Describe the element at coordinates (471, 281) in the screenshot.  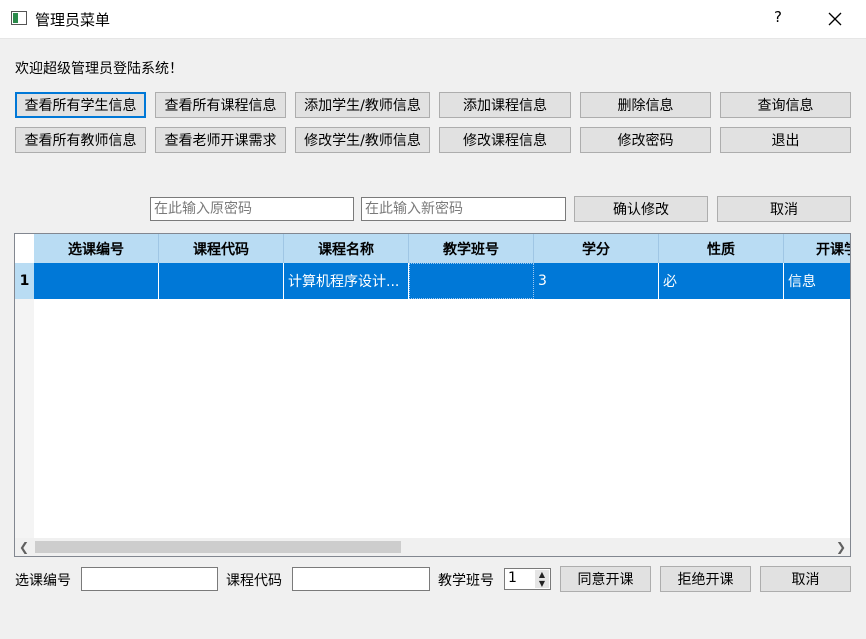
I see `table-cell-current` at that location.